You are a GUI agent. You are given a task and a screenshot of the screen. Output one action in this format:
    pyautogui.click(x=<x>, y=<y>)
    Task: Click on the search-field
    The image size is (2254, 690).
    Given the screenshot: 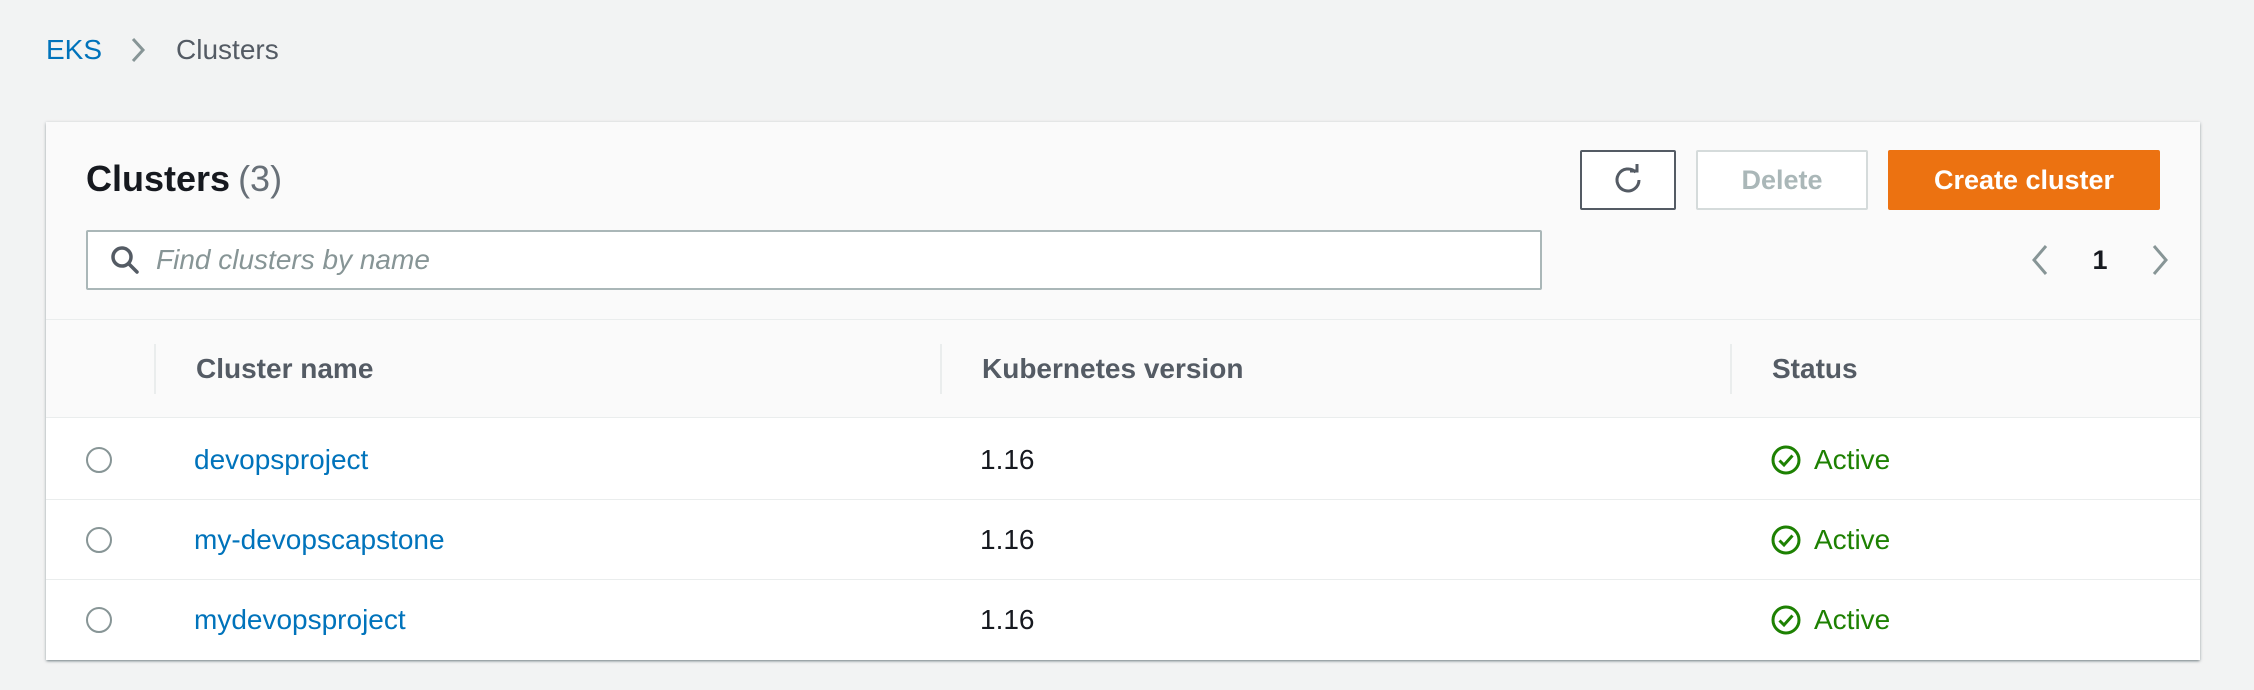 What is the action you would take?
    pyautogui.click(x=814, y=260)
    